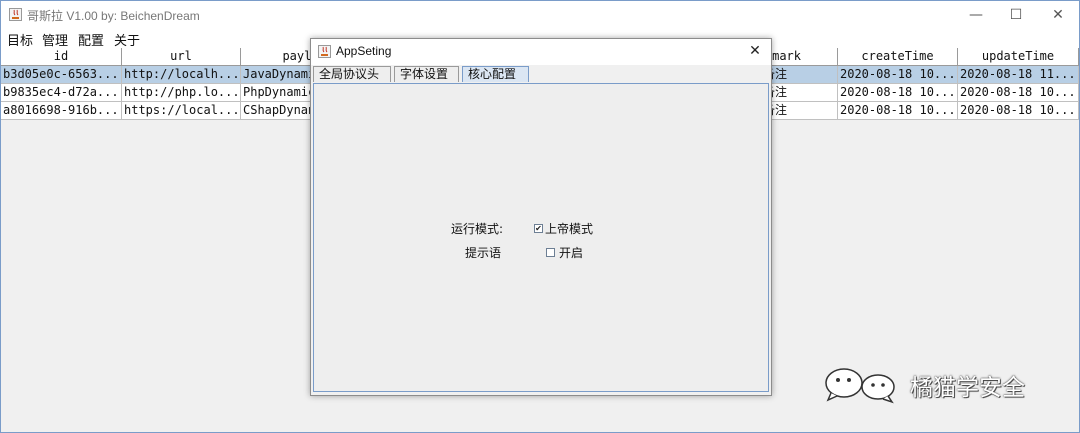 The image size is (1080, 433). I want to click on dialog-title-bar: AppSeting ✕, so click(541, 52).